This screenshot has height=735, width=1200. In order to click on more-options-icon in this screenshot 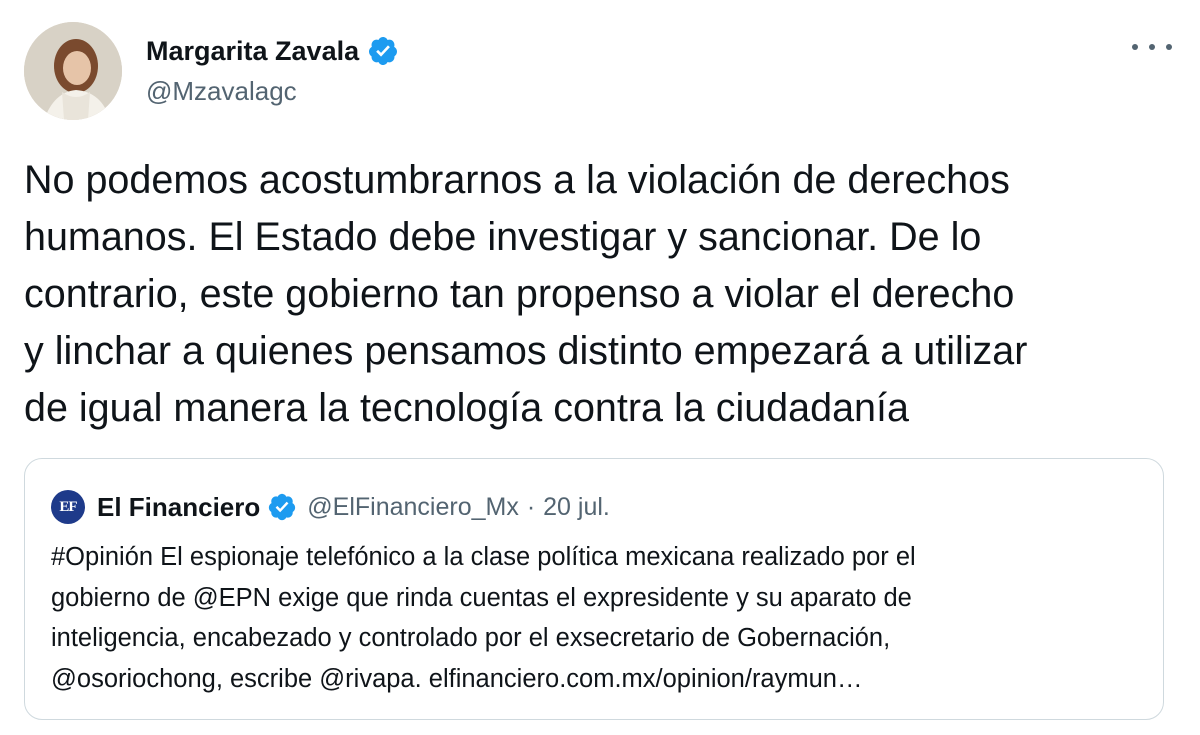, I will do `click(1152, 47)`.